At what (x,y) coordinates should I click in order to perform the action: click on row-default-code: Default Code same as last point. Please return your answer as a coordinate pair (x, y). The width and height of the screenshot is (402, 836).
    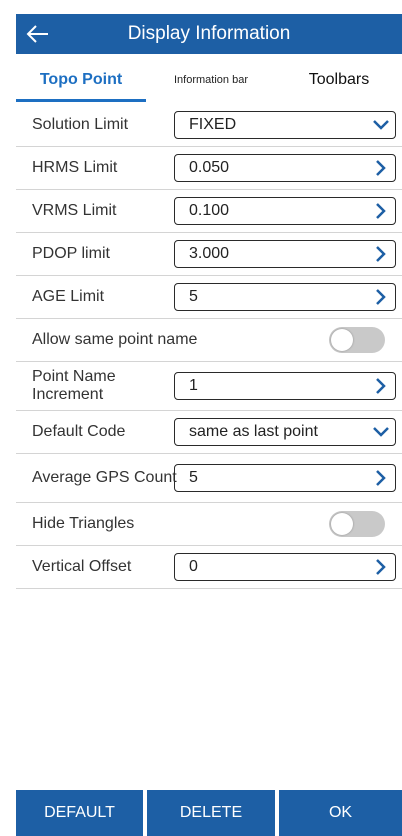
    Looking at the image, I should click on (209, 432).